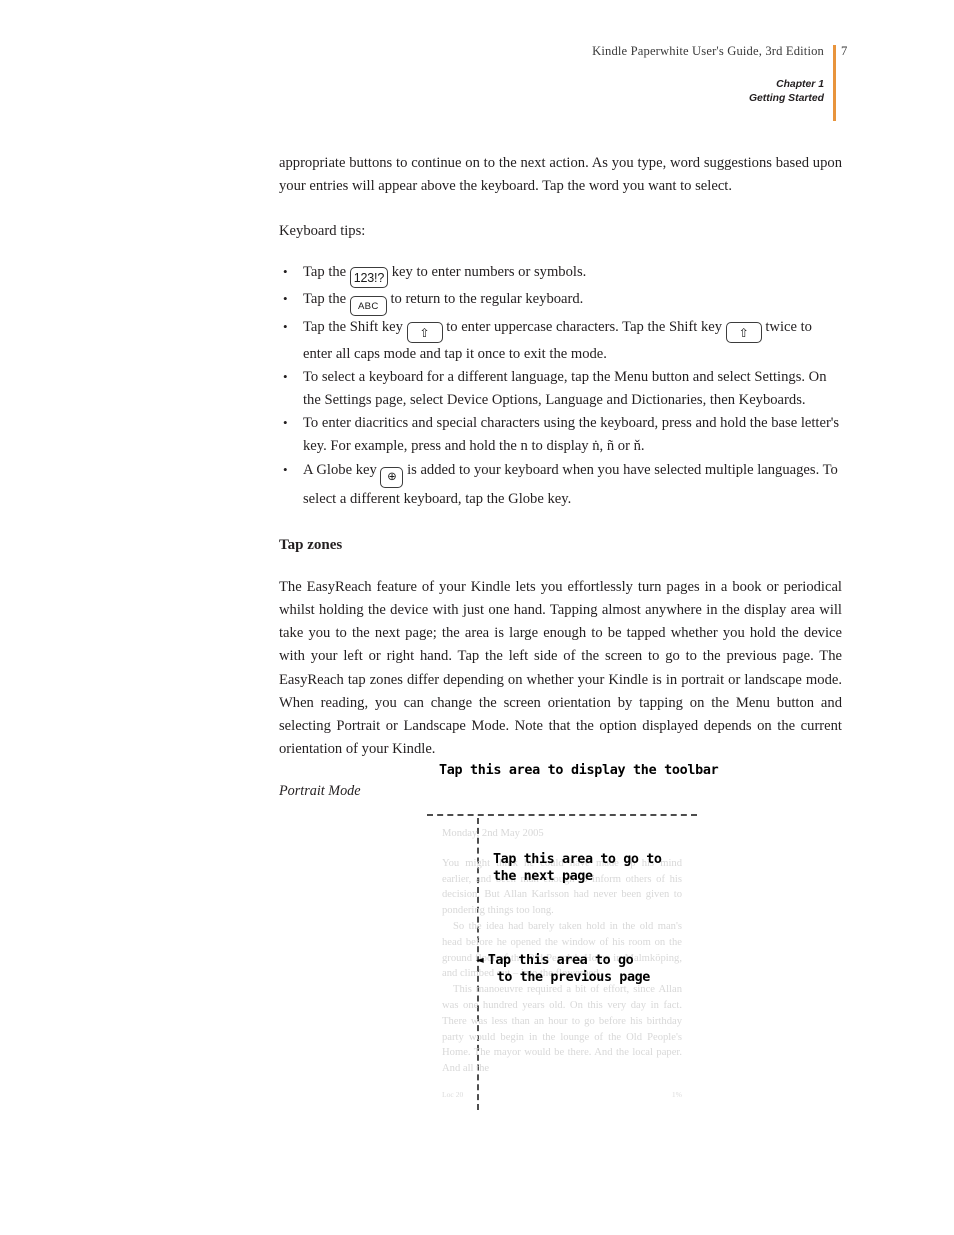 The image size is (954, 1235). What do you see at coordinates (322, 231) in the screenshot?
I see `keyboard-tips-label: Keyboard tips:` at bounding box center [322, 231].